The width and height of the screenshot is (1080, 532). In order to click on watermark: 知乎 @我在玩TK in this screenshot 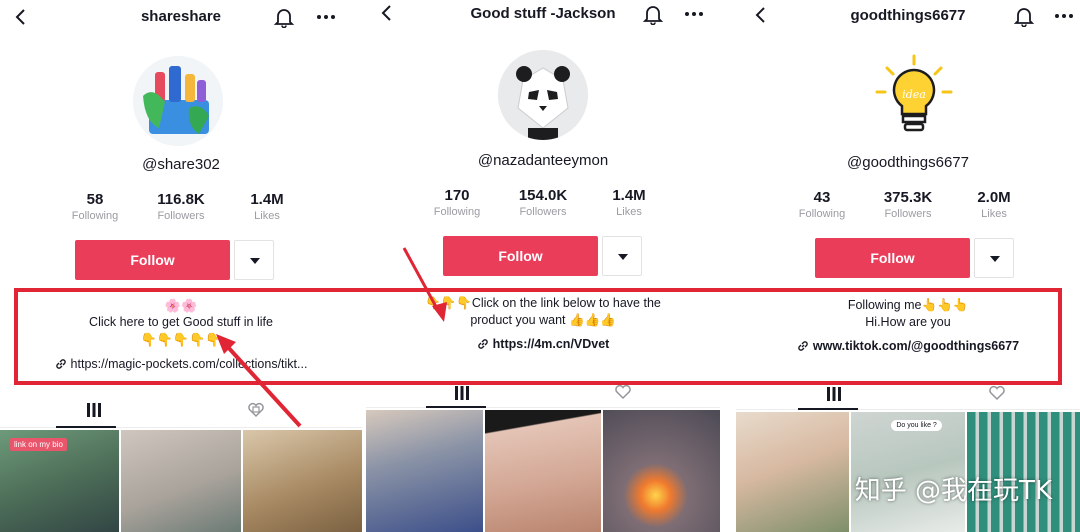, I will do `click(953, 491)`.